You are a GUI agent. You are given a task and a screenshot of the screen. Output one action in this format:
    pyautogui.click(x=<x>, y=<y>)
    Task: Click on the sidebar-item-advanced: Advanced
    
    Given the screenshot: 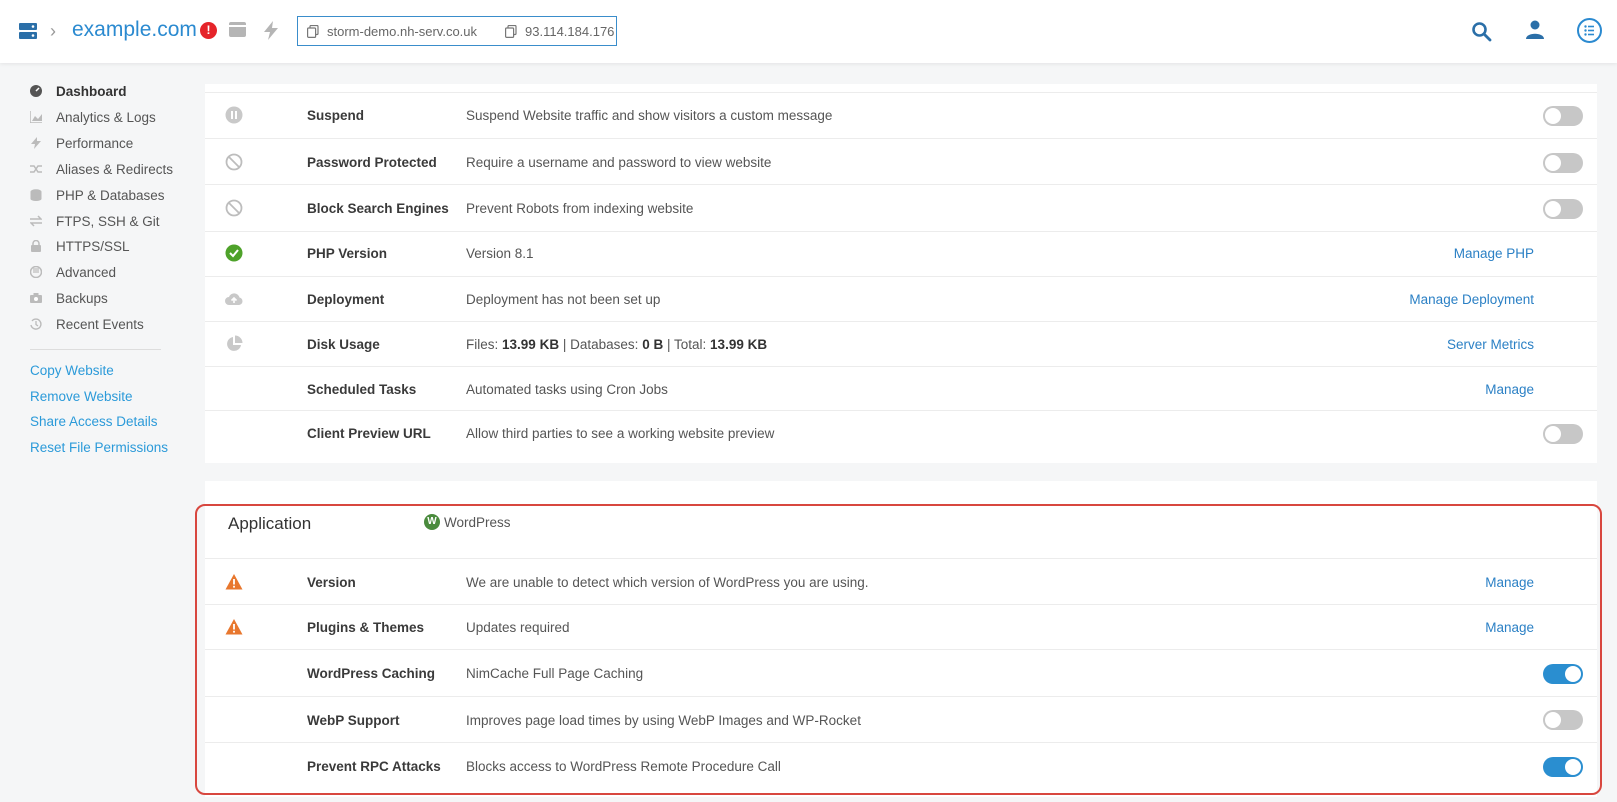 What is the action you would take?
    pyautogui.click(x=73, y=272)
    